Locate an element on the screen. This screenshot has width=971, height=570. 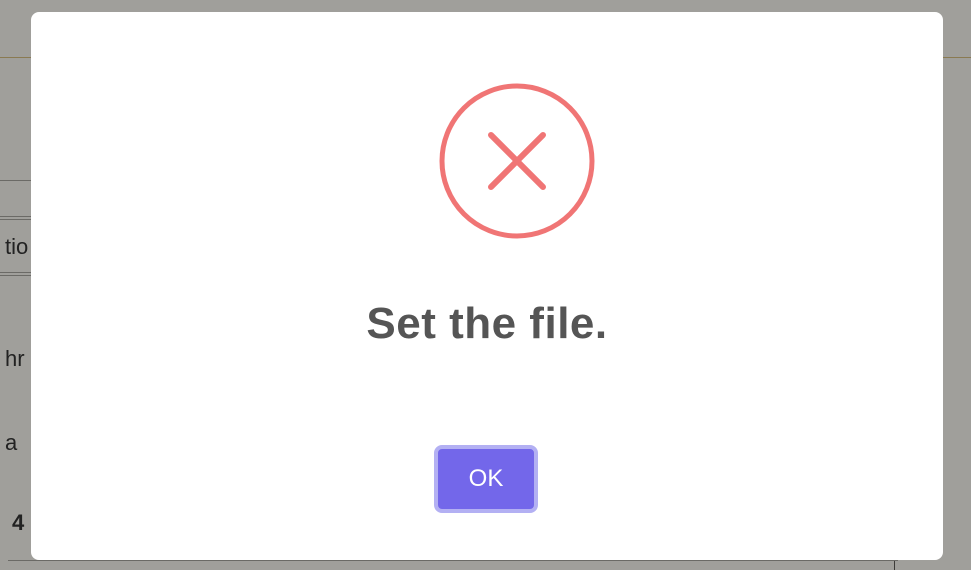
background-text: hr is located at coordinates (15, 358).